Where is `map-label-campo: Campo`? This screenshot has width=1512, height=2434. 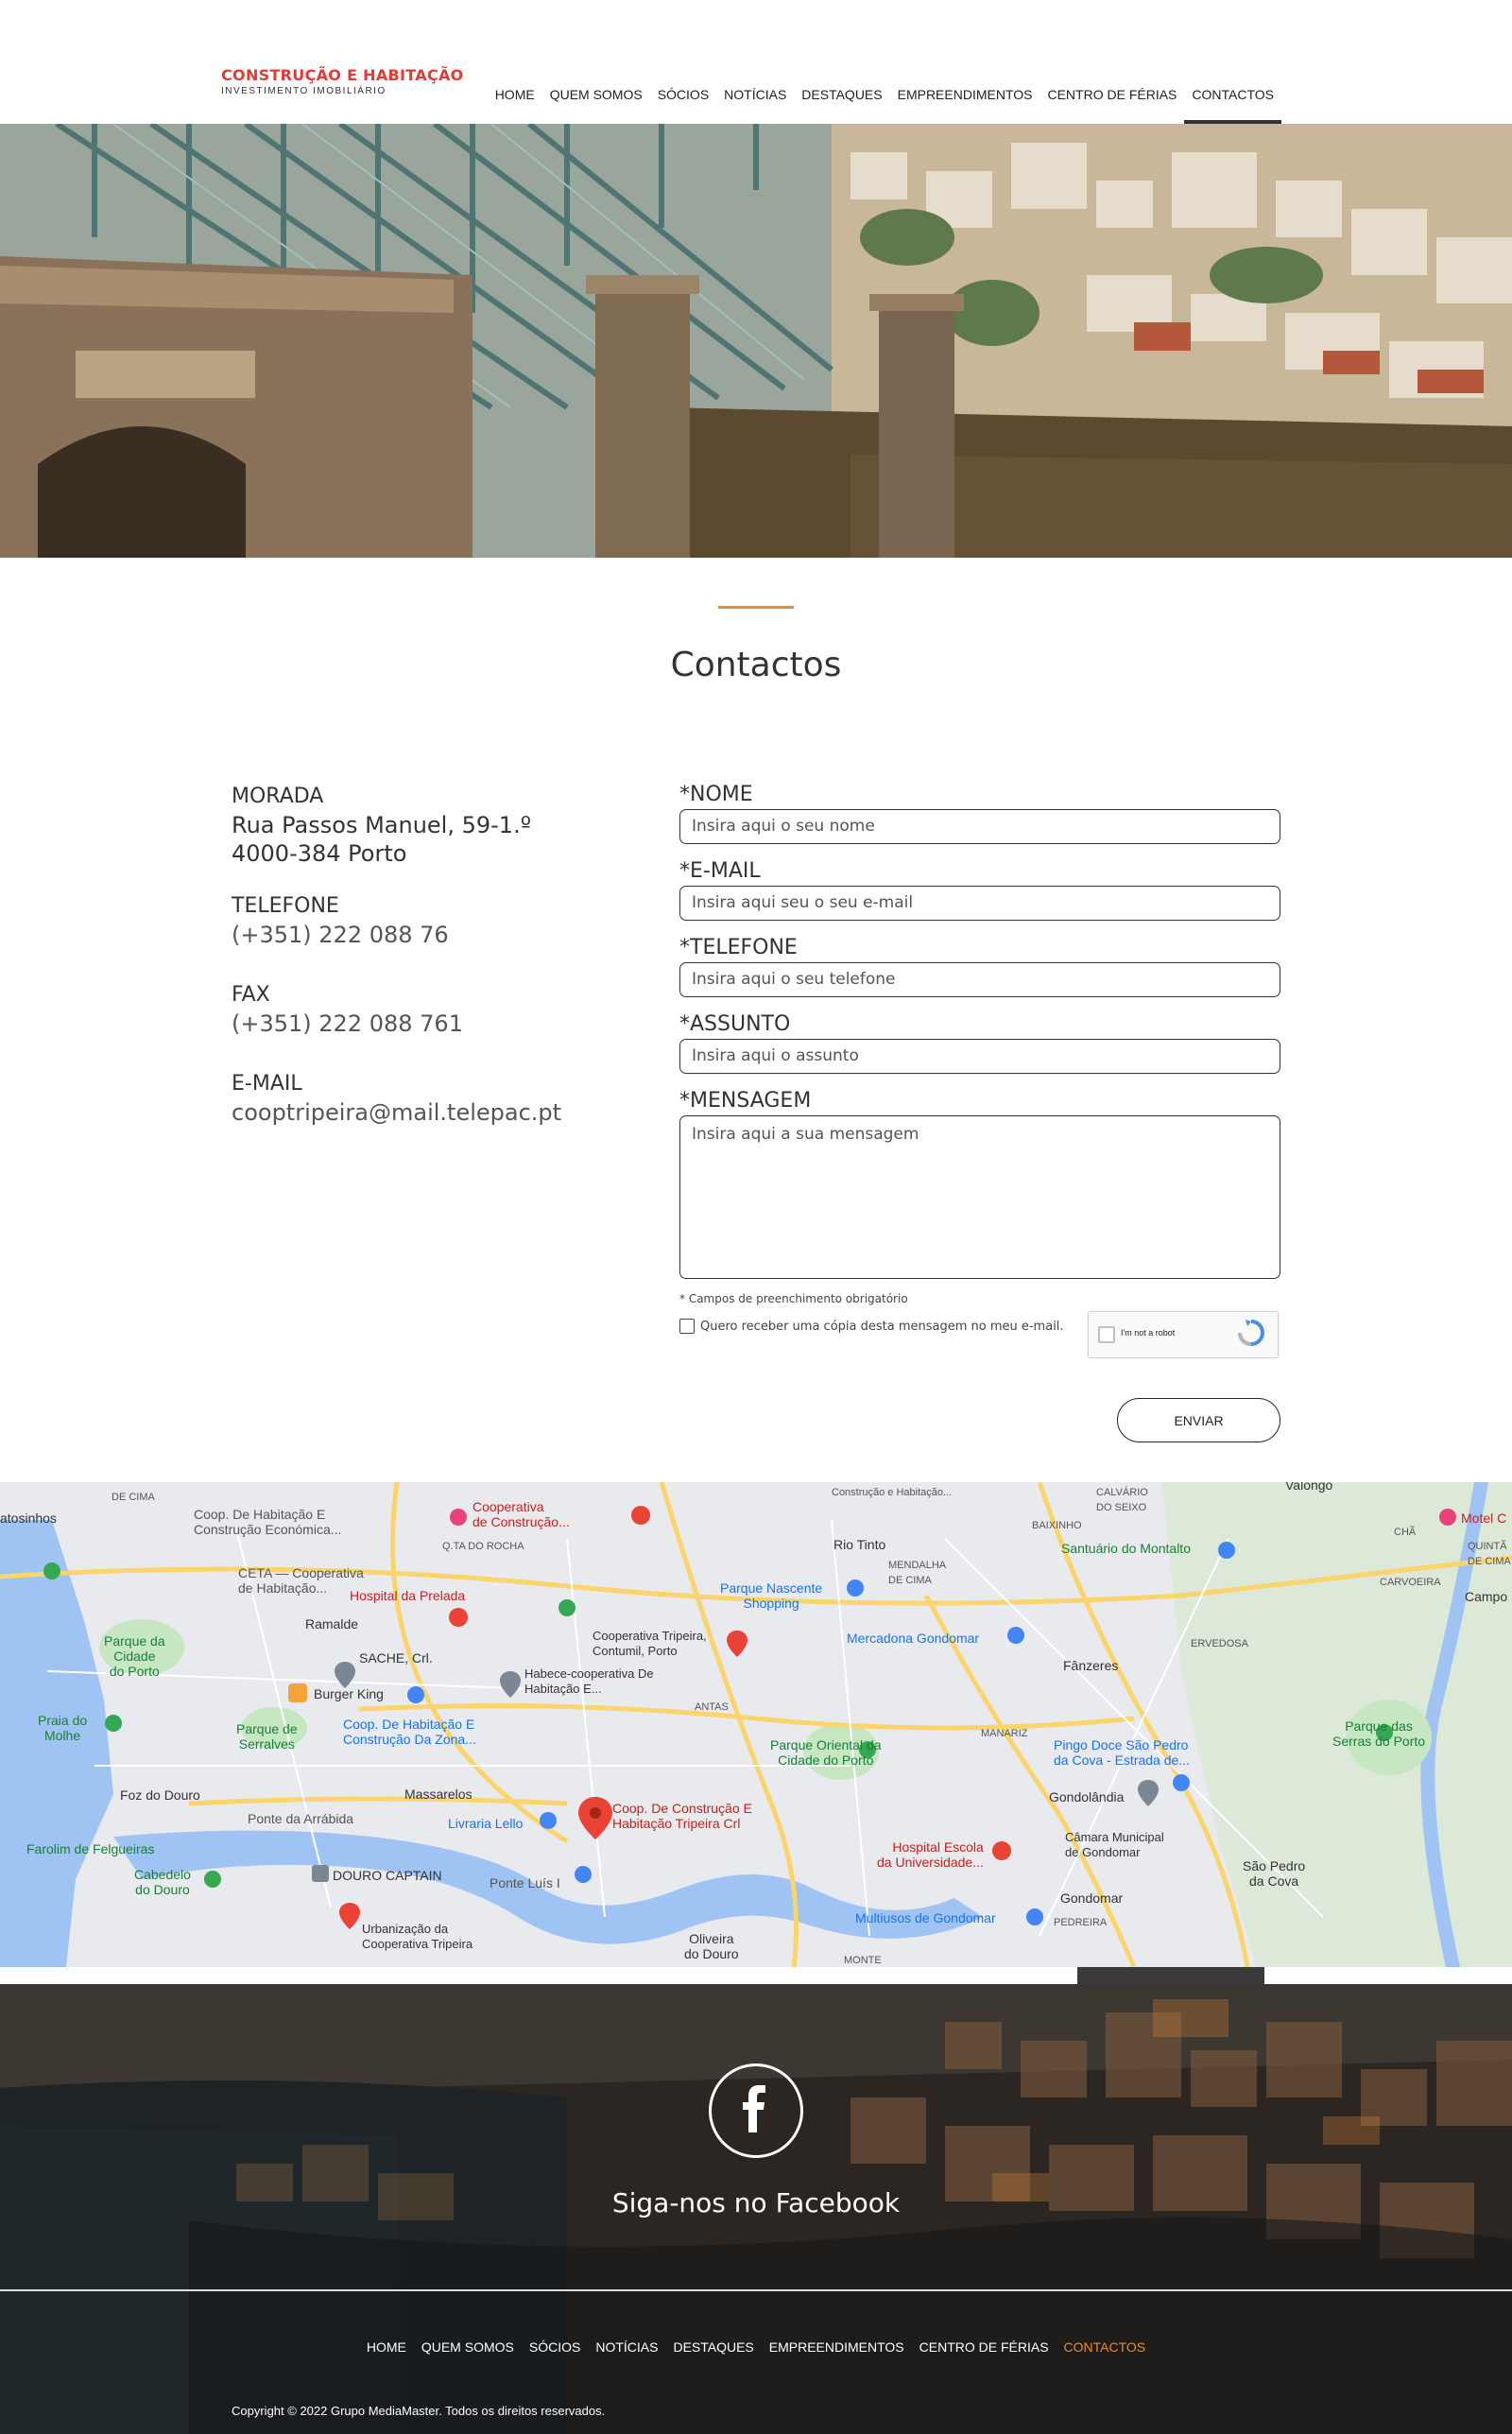 map-label-campo: Campo is located at coordinates (1486, 1596).